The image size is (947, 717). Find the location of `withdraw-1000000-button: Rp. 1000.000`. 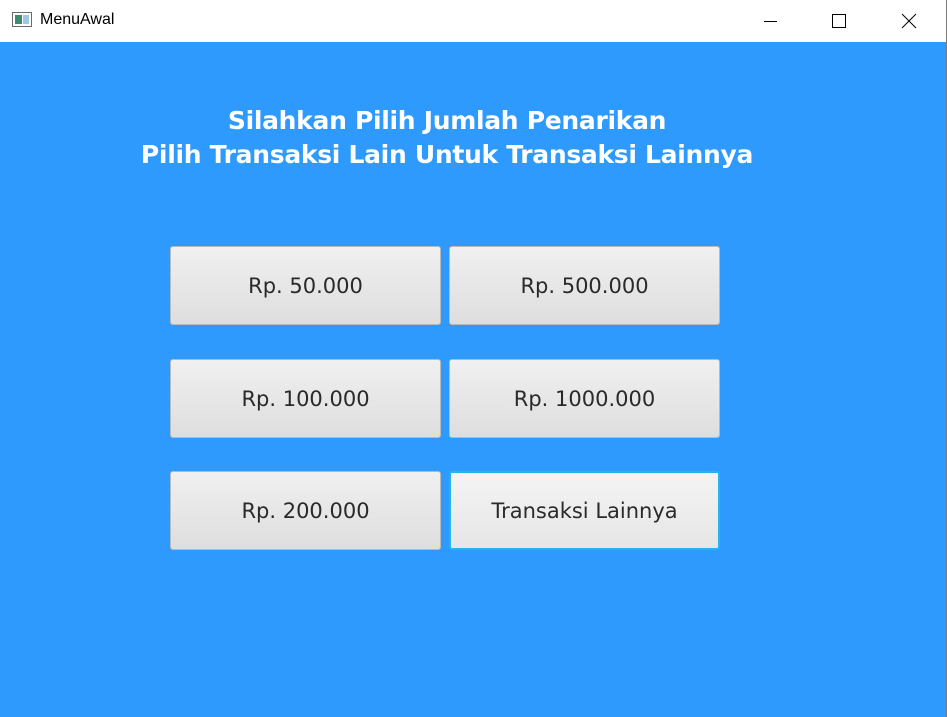

withdraw-1000000-button: Rp. 1000.000 is located at coordinates (584, 398).